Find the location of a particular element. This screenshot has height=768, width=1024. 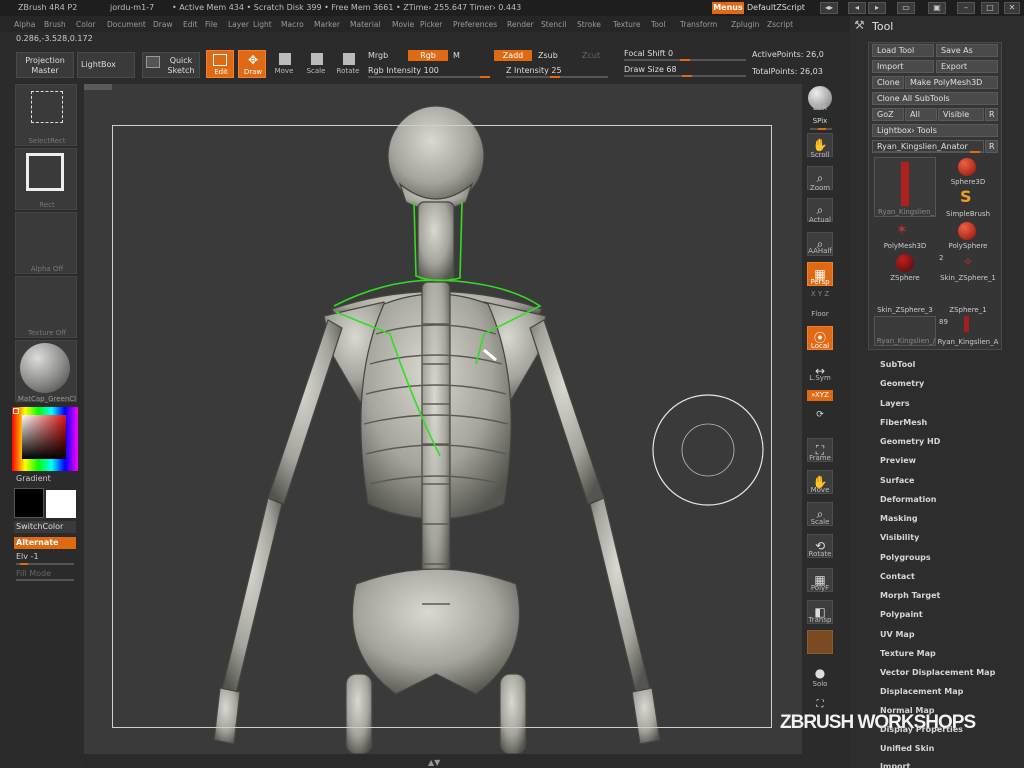

polysphere-icon is located at coordinates (967, 231).